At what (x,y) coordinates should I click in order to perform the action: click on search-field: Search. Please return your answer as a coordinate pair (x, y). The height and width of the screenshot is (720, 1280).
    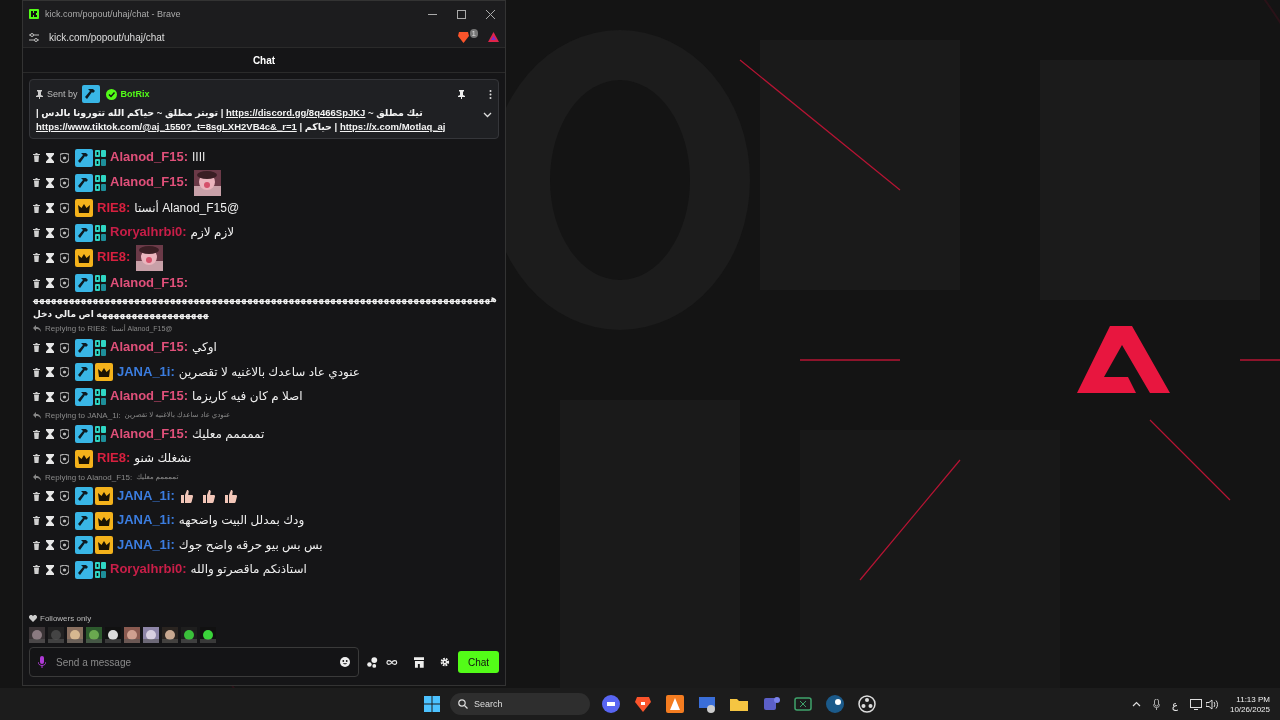
    Looking at the image, I should click on (520, 704).